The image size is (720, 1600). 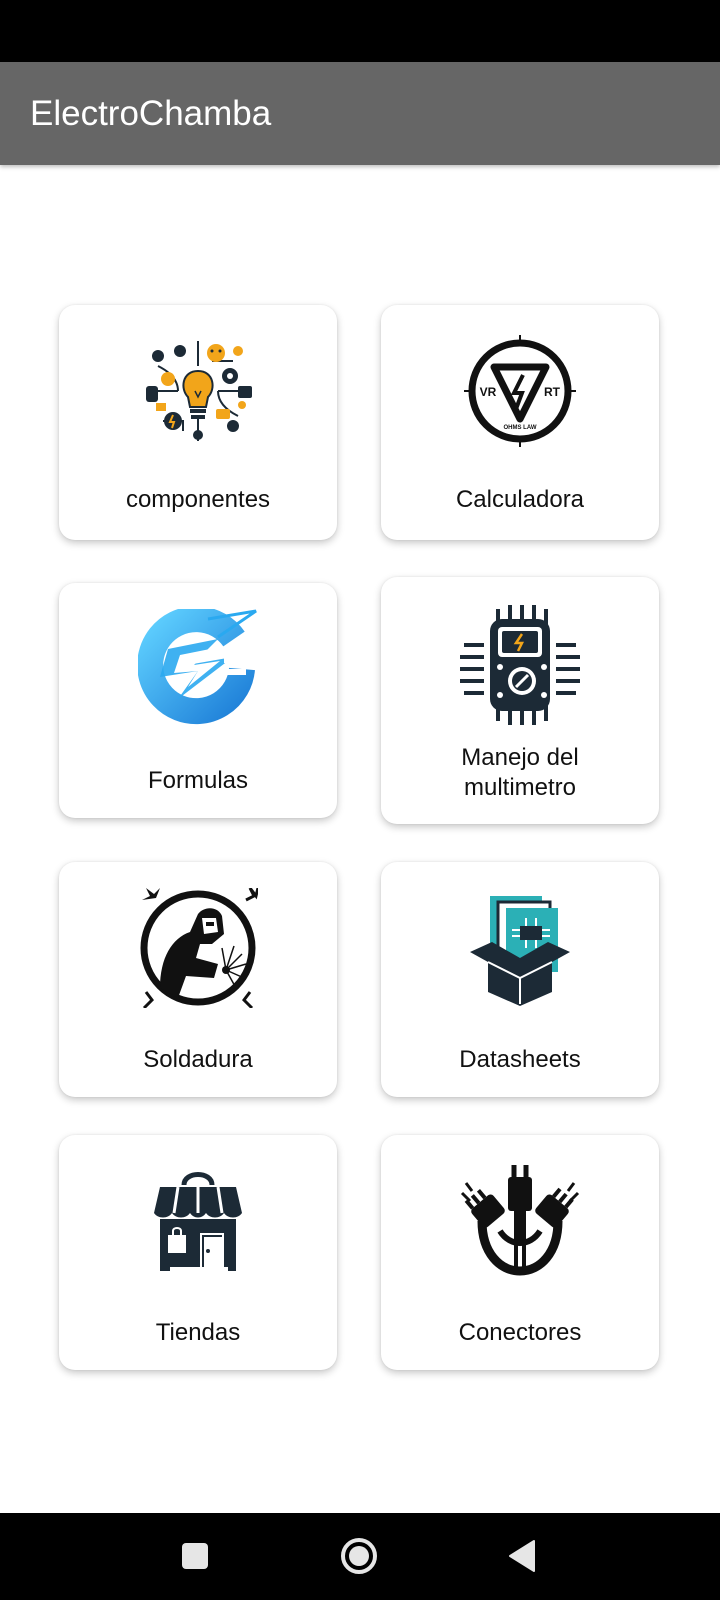 What do you see at coordinates (198, 1059) in the screenshot?
I see `card-label: Soldadura` at bounding box center [198, 1059].